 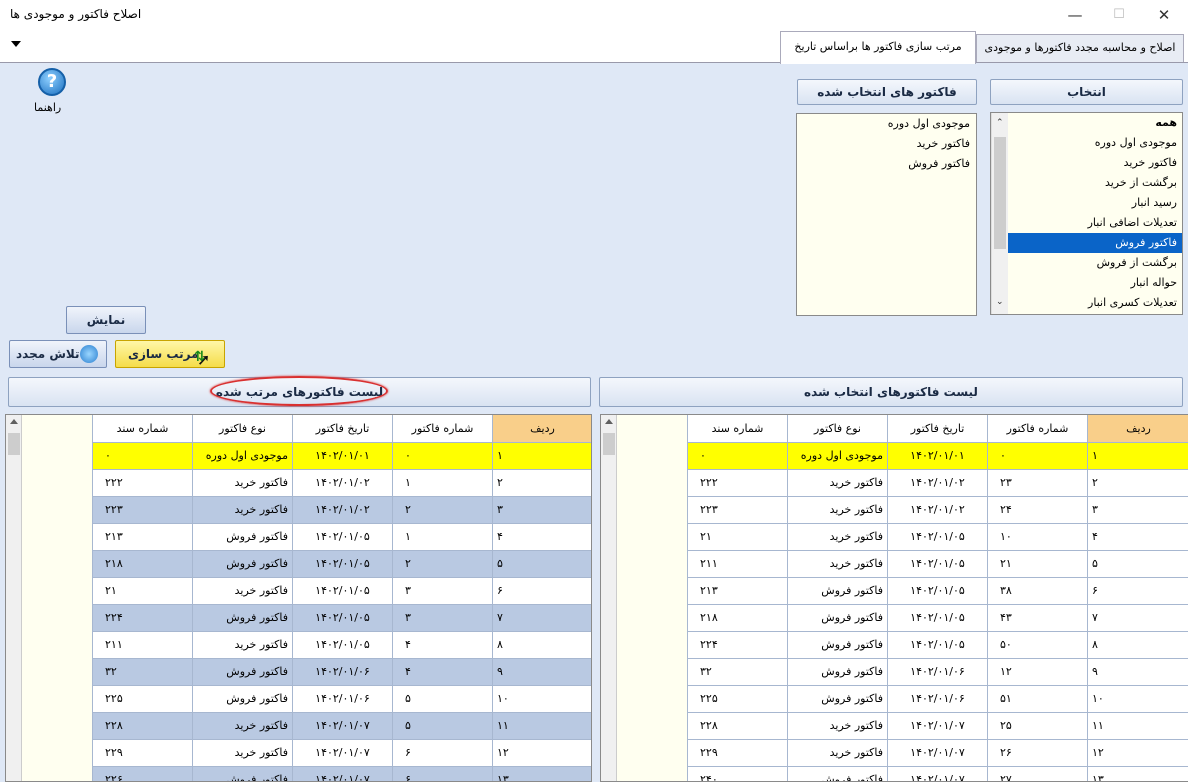 I want to click on table-row: ۰ موجودی اول دوره ۱۴۰۲/۰۱/۰۱ ۰ ۱, so click(x=937, y=455).